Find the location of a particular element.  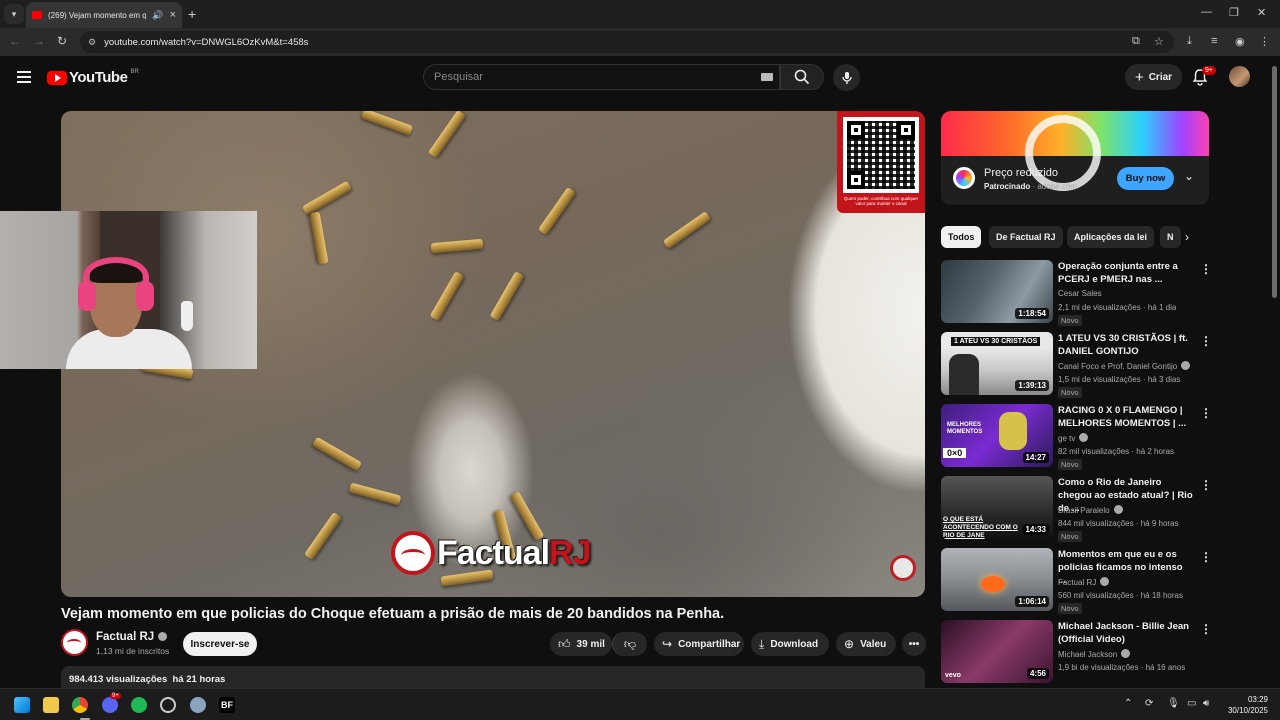

thumbs-down-icon: 👎︎ is located at coordinates (630, 643).